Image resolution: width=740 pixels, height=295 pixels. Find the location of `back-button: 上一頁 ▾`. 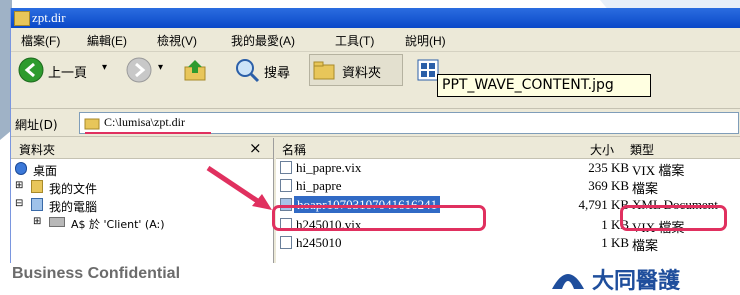

back-button: 上一頁 ▾ is located at coordinates (68, 70).